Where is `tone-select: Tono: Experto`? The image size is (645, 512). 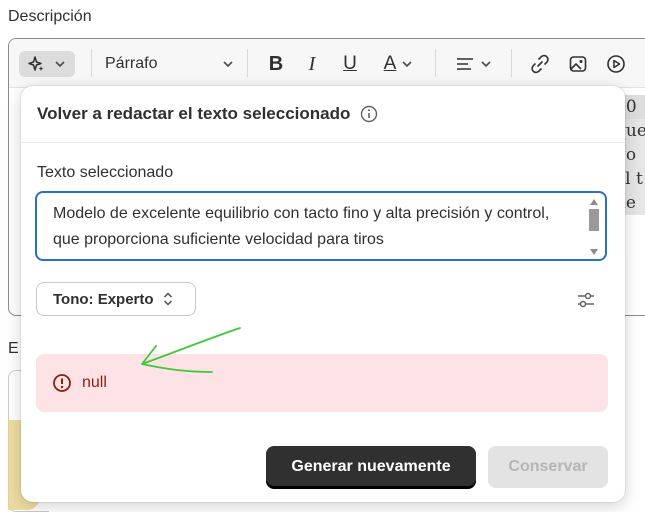
tone-select: Tono: Experto is located at coordinates (116, 299).